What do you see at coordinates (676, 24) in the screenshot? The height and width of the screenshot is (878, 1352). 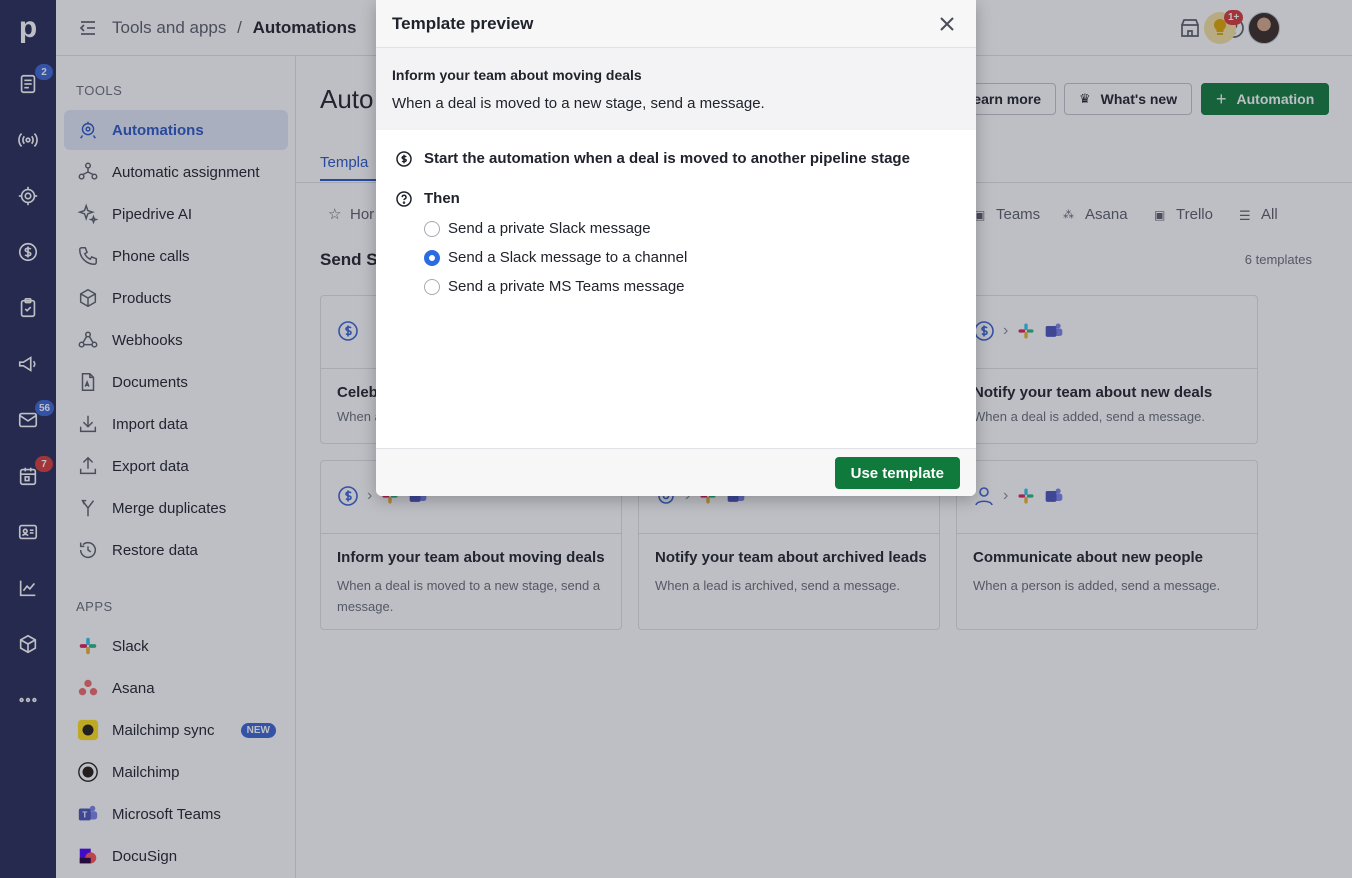 I see `modal-header: Template preview` at bounding box center [676, 24].